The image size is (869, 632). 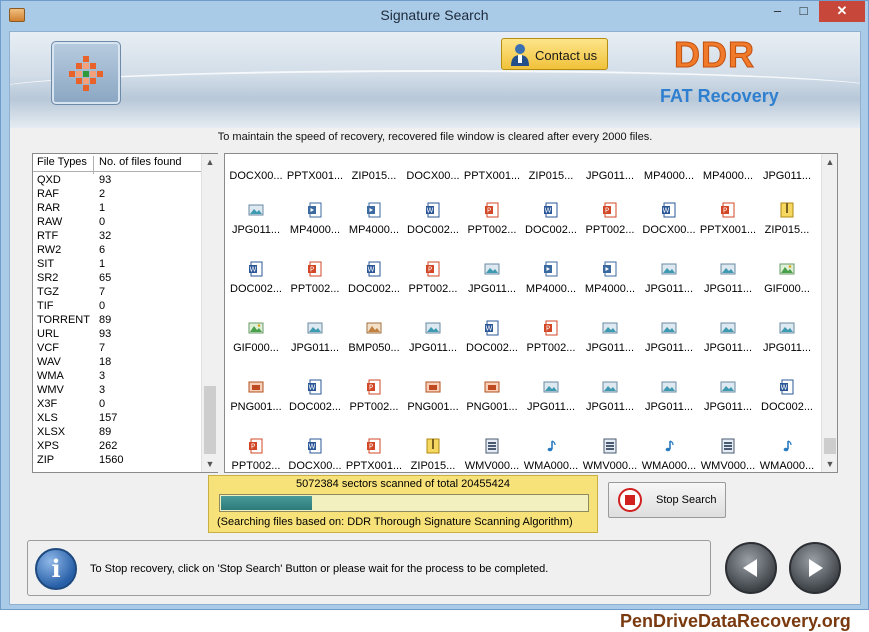 I want to click on stop-search-button: Stop Search, so click(x=667, y=500).